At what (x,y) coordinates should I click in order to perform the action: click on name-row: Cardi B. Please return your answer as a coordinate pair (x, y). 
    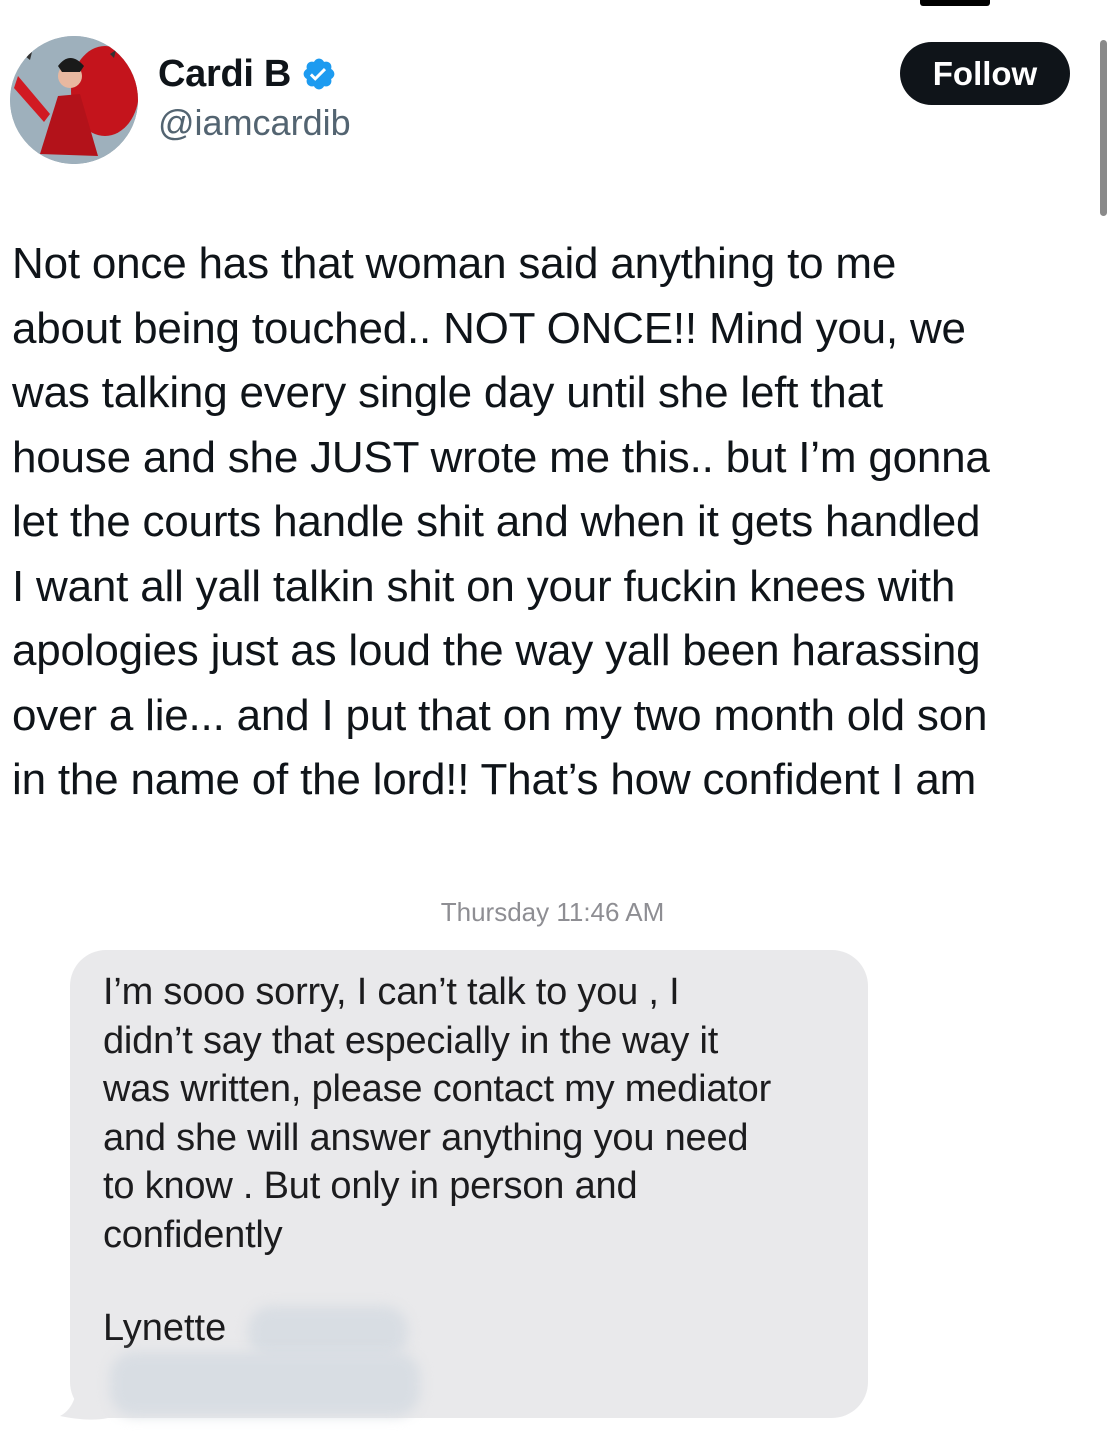
    Looking at the image, I should click on (254, 74).